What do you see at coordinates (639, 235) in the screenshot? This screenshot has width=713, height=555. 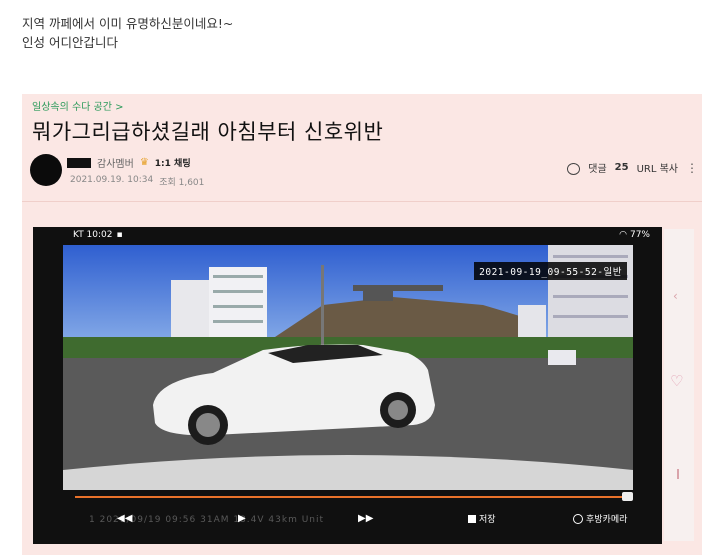 I see `battery-level: 77%` at bounding box center [639, 235].